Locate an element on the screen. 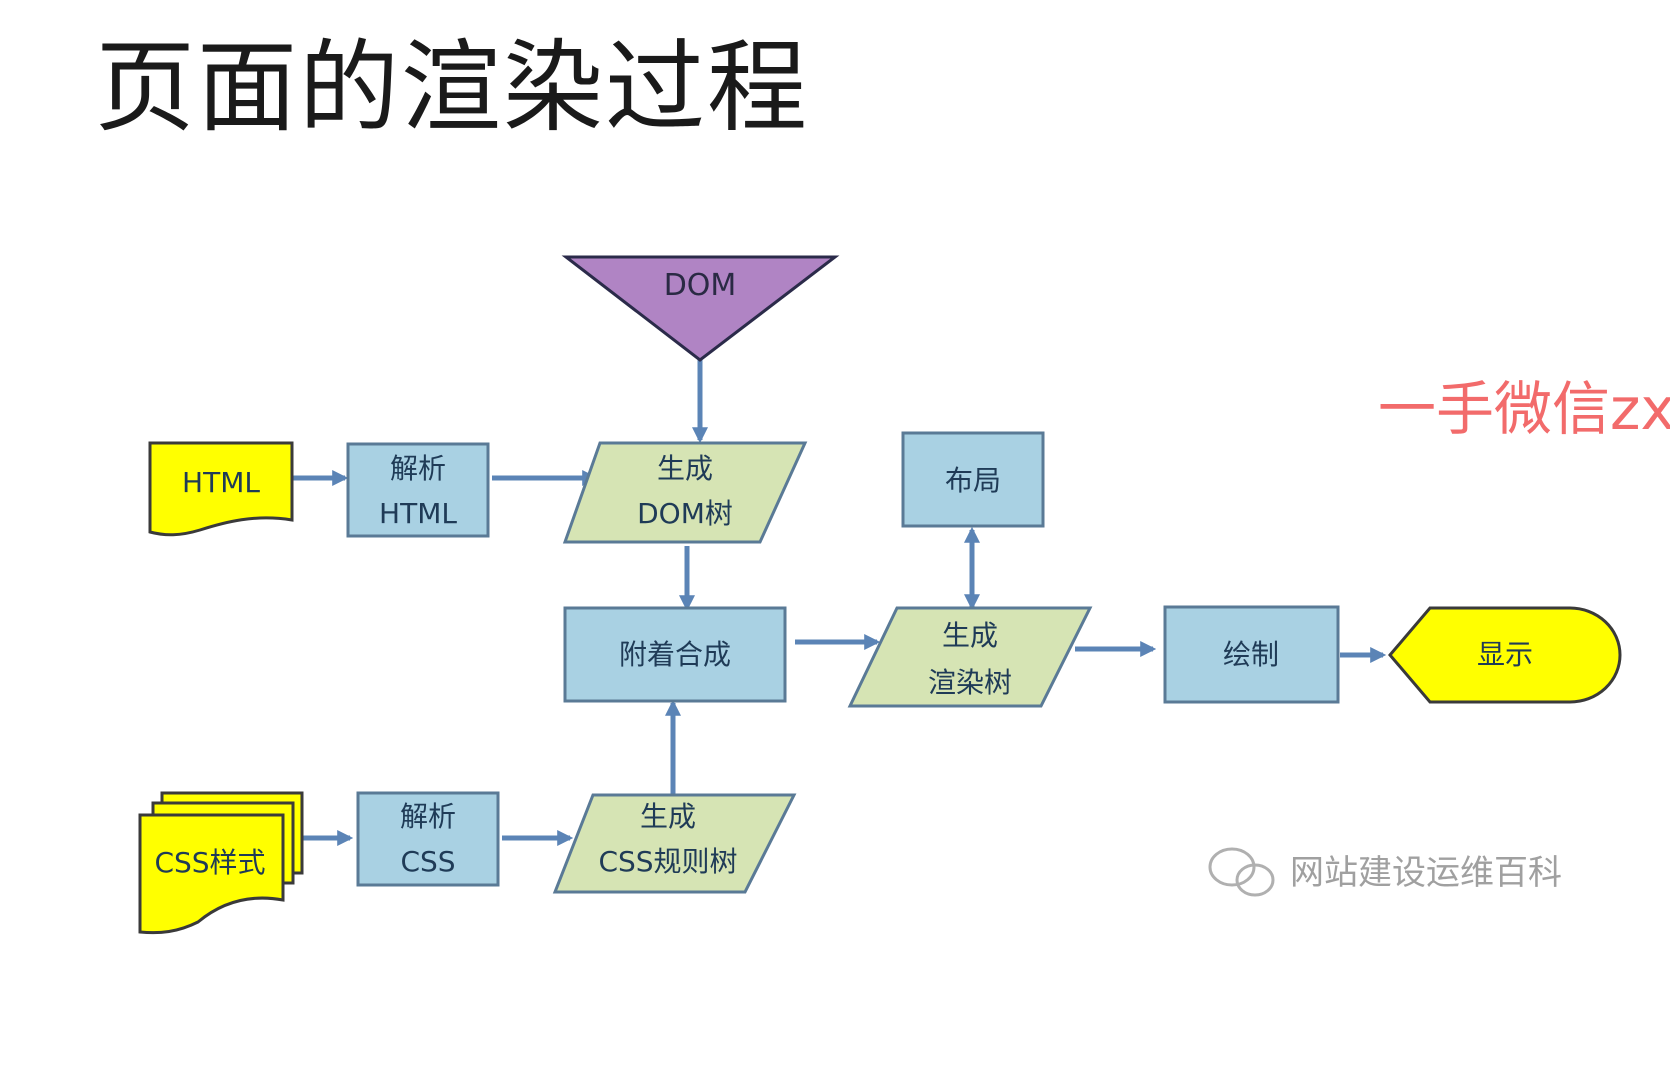  parse-html-label-line1: 解析 is located at coordinates (418, 468).